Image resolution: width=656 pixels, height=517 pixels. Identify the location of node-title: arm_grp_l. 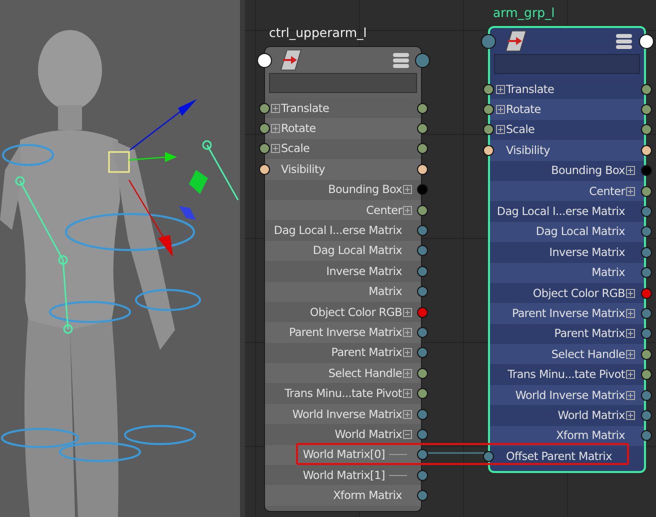
(524, 12).